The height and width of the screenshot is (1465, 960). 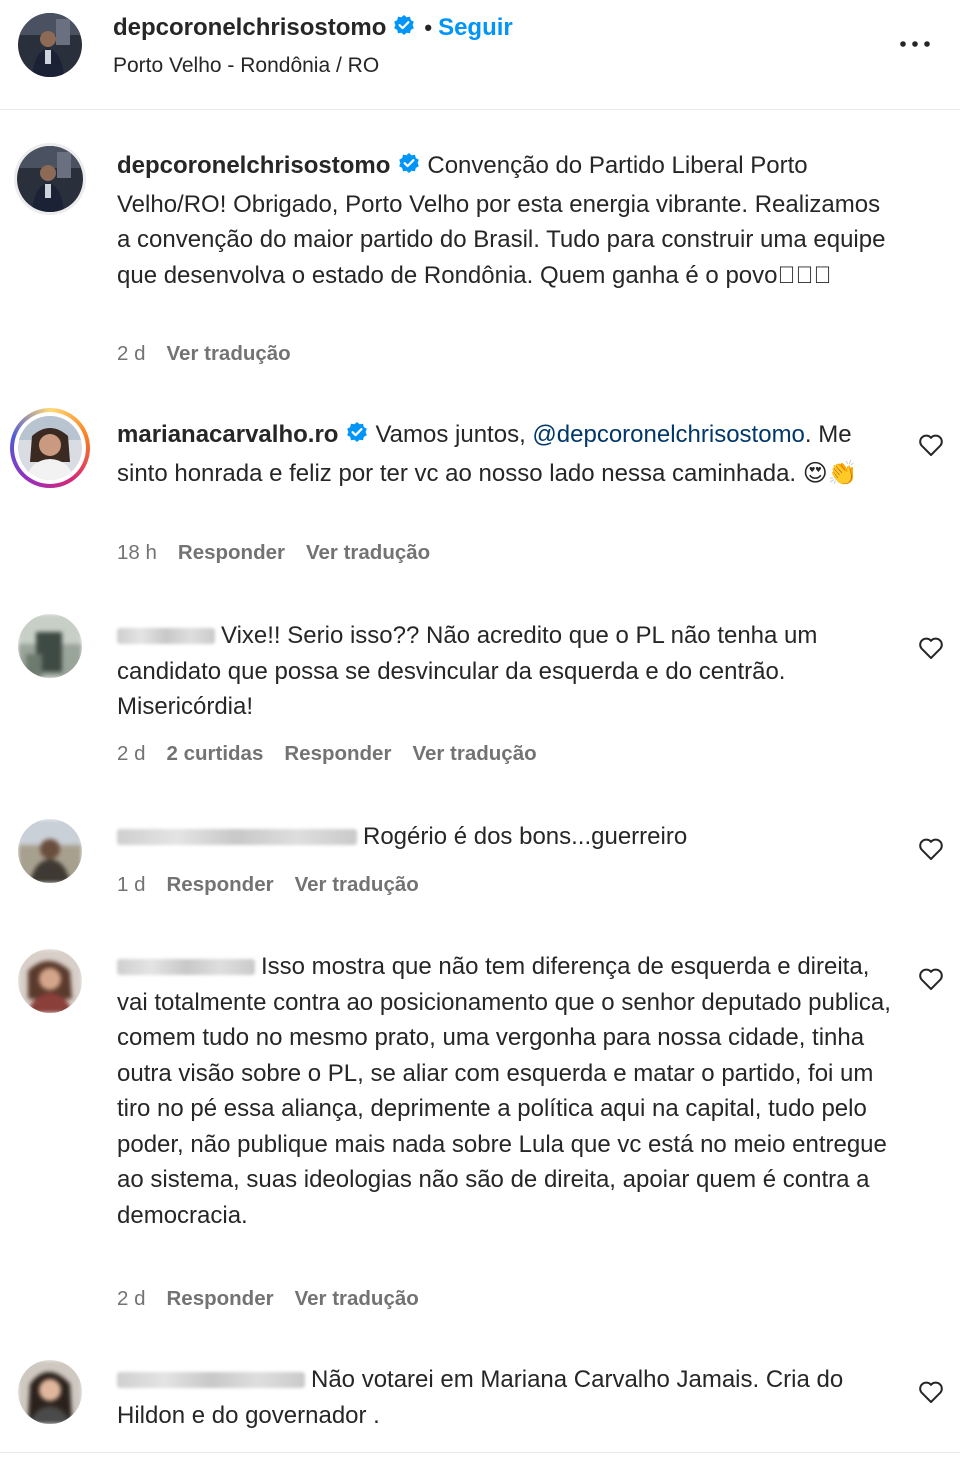 I want to click on caption-meta: 2 d Ver tradução, so click(x=214, y=354).